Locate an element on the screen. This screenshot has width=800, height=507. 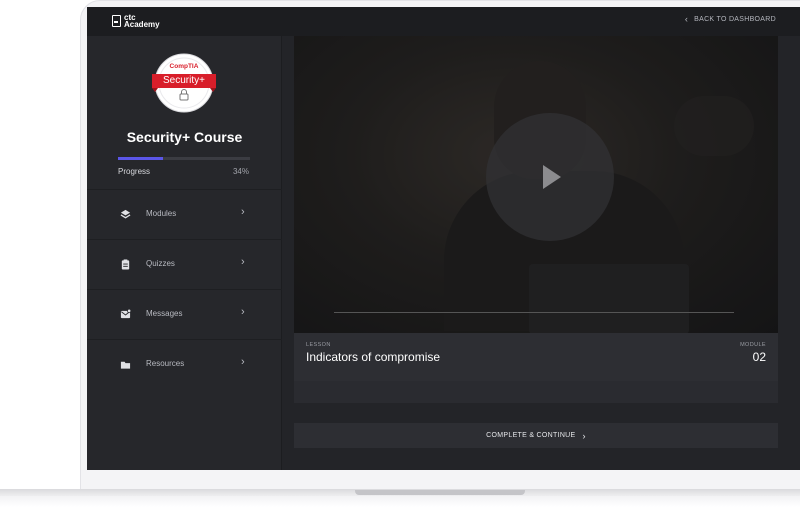
chevron-left-icon: ‹ is located at coordinates (686, 19).